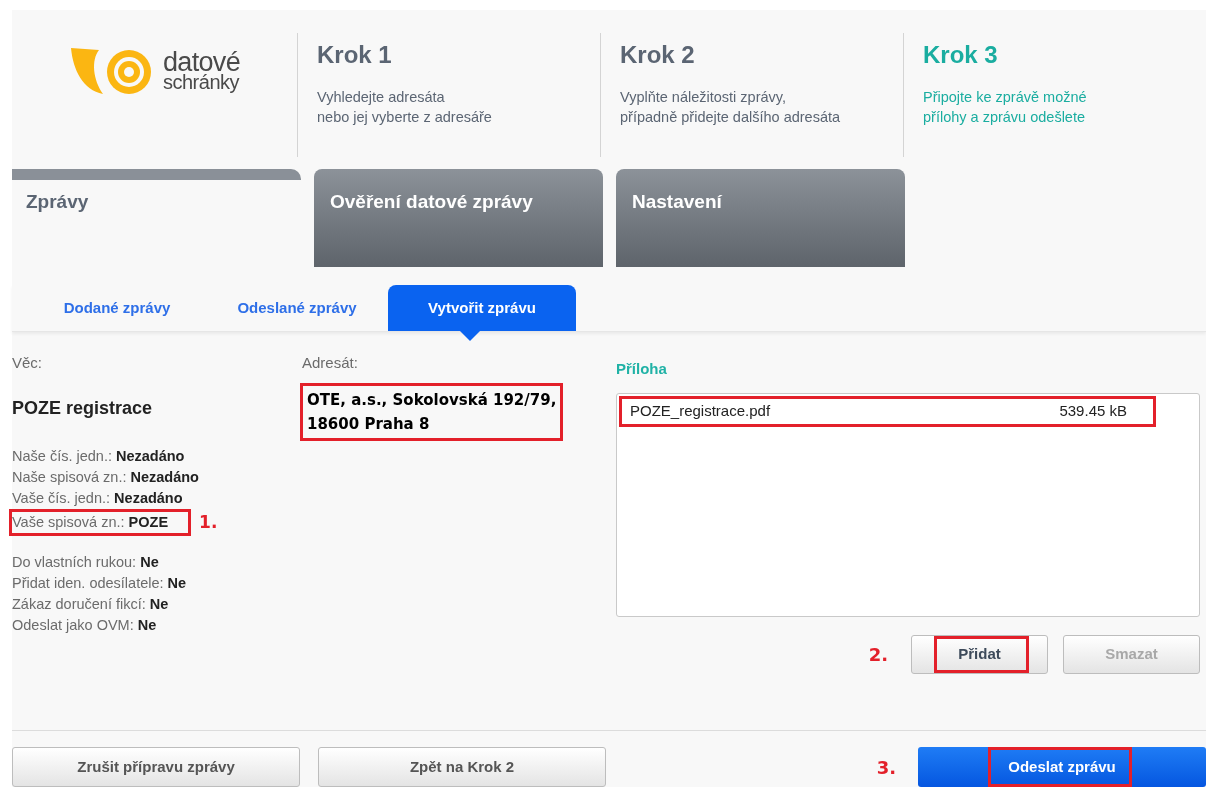  I want to click on field-text: Vaše spisová zn.: POZE, so click(100, 522).